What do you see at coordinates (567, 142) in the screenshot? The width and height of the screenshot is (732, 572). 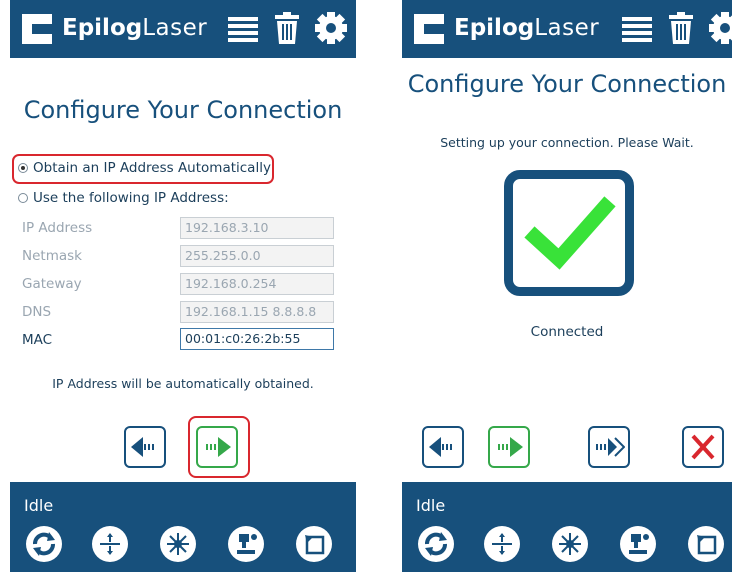 I see `setup-progress-text: Setting up your connection. Please Wait.` at bounding box center [567, 142].